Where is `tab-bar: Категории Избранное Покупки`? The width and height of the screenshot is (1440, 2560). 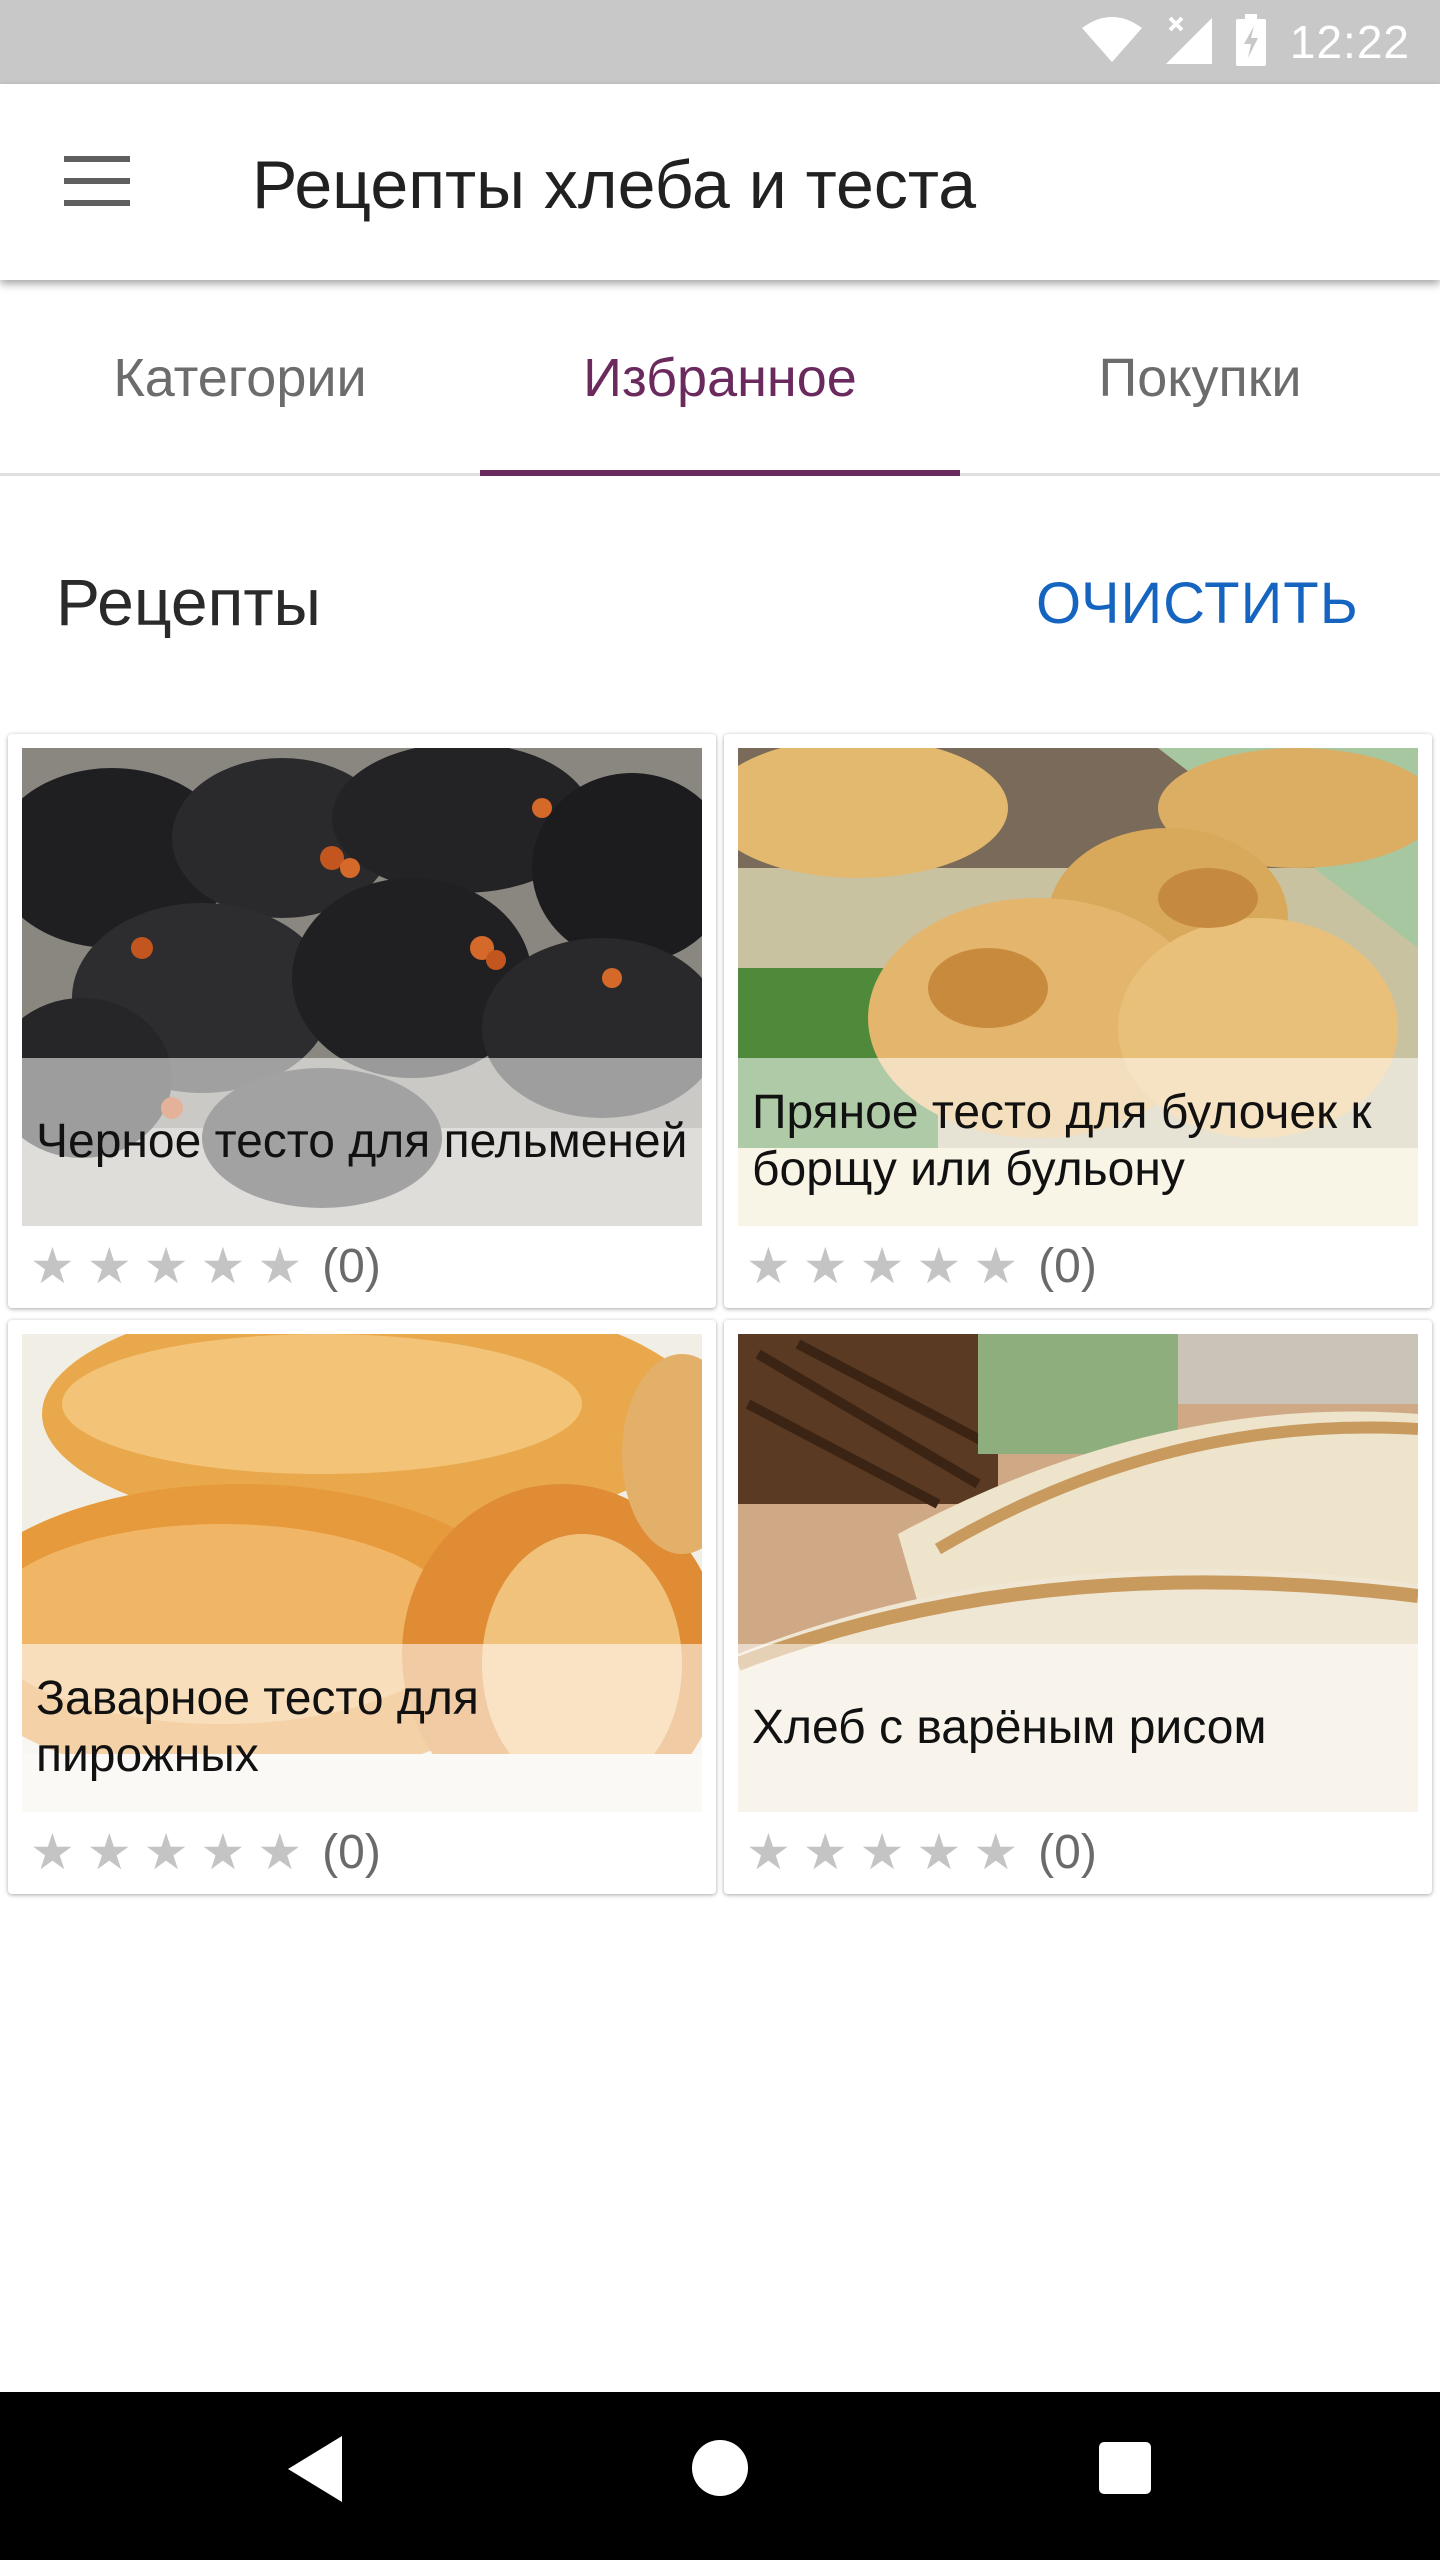
tab-bar: Категории Избранное Покупки is located at coordinates (720, 378).